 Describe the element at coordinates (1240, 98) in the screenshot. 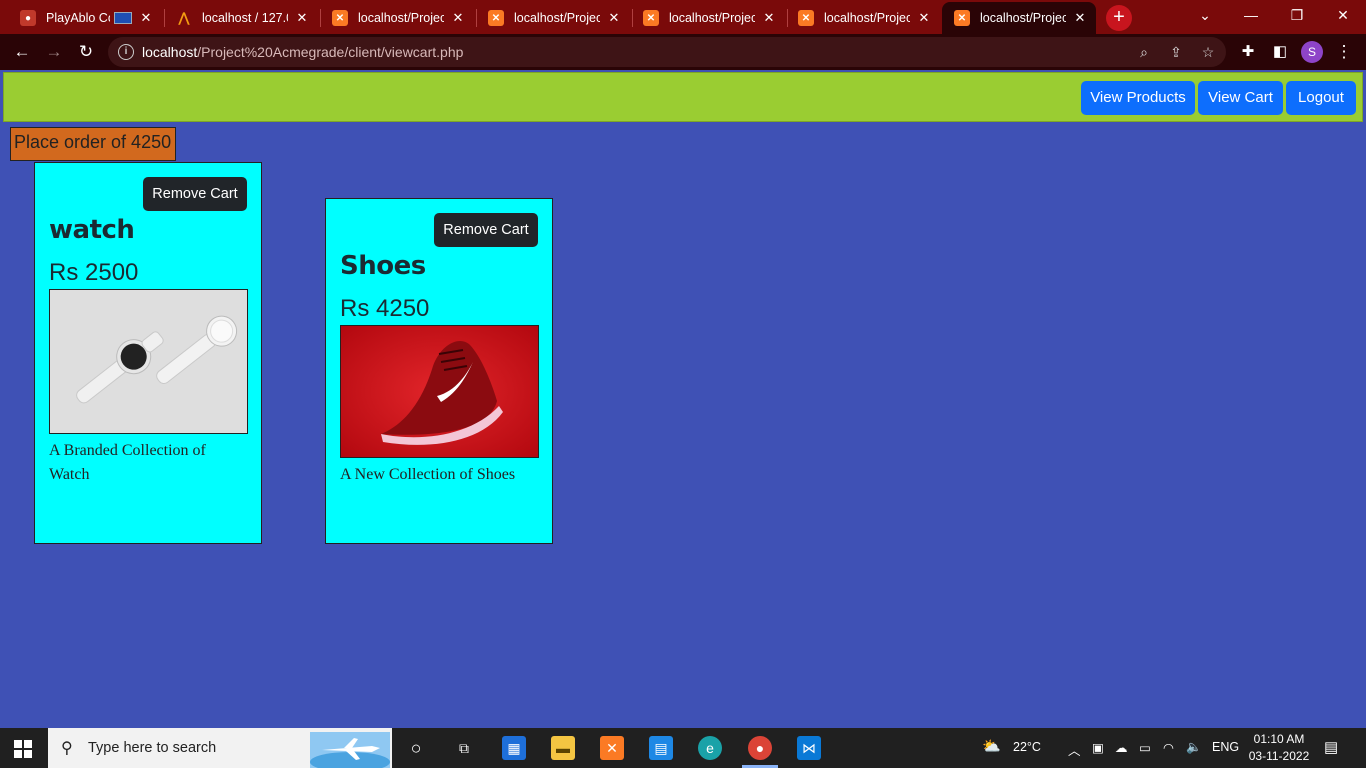

I see `view-cart-button: View Cart` at that location.